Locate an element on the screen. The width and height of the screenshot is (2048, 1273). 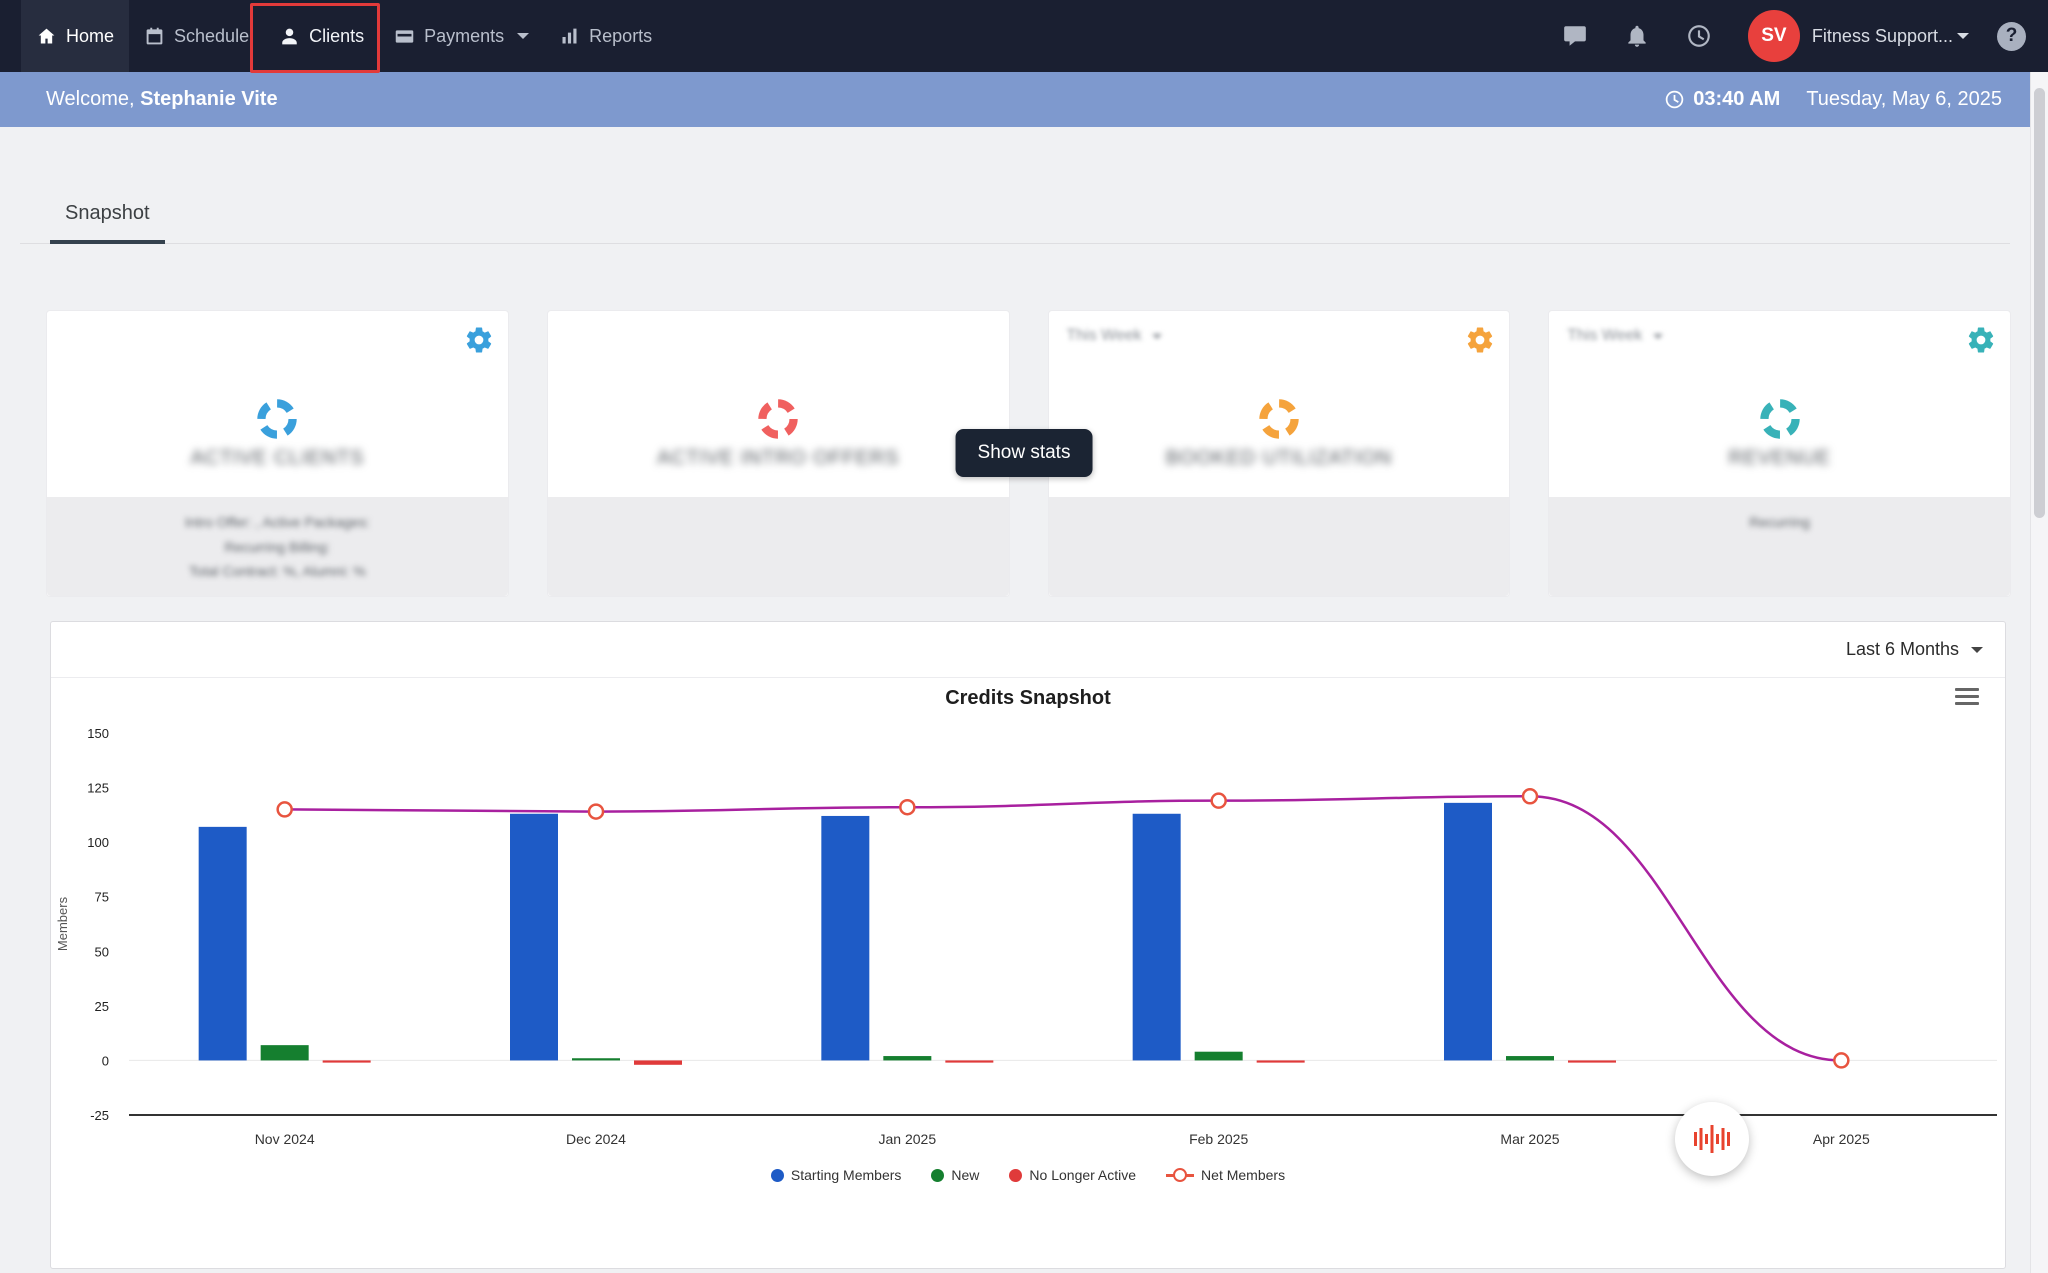
help-icon: ? is located at coordinates (2011, 36).